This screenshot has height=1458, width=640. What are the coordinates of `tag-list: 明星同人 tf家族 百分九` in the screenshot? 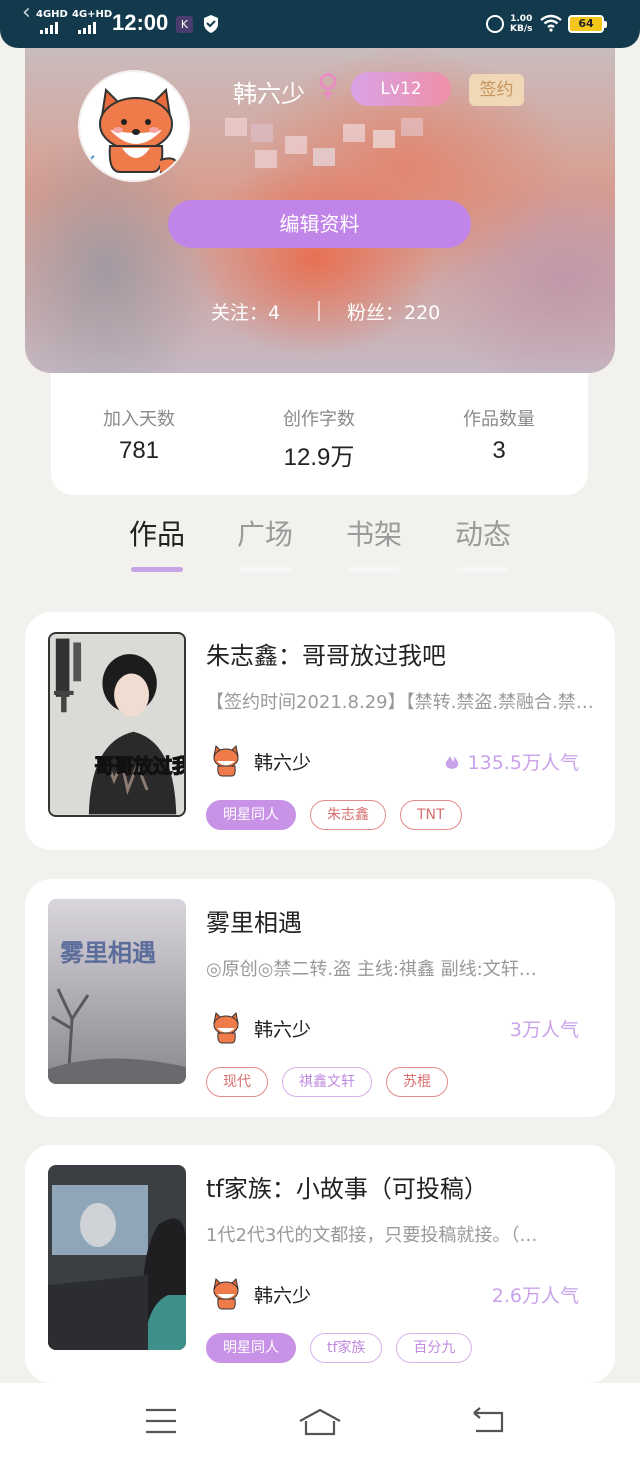 It's located at (346, 1348).